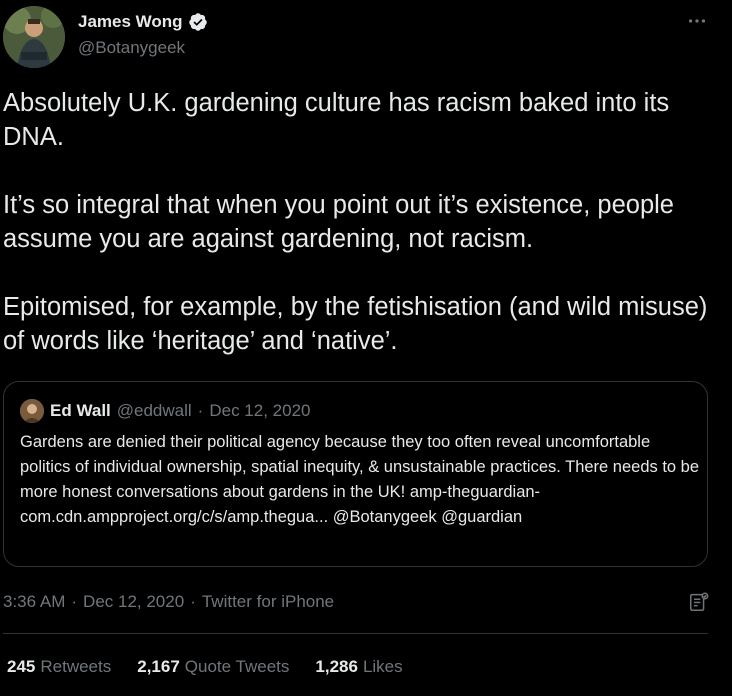  What do you see at coordinates (237, 666) in the screenshot?
I see `quote-tweets-label: Quote Tweets` at bounding box center [237, 666].